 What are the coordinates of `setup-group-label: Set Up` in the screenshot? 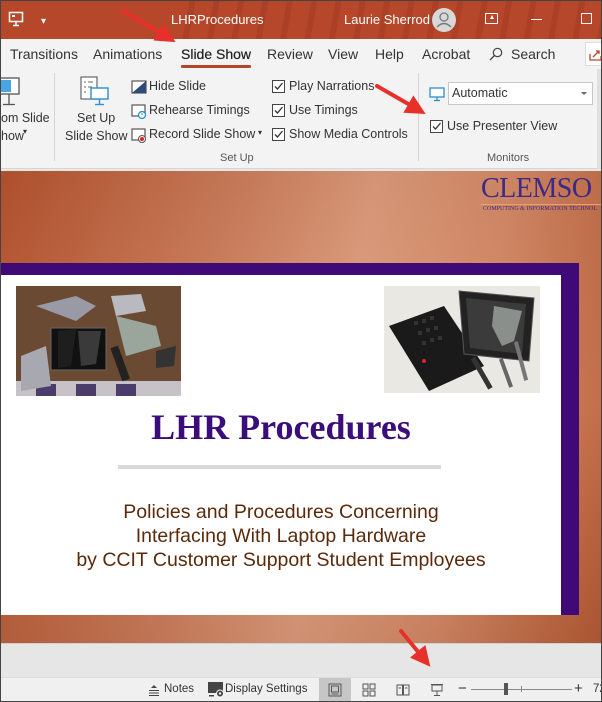 It's located at (237, 158).